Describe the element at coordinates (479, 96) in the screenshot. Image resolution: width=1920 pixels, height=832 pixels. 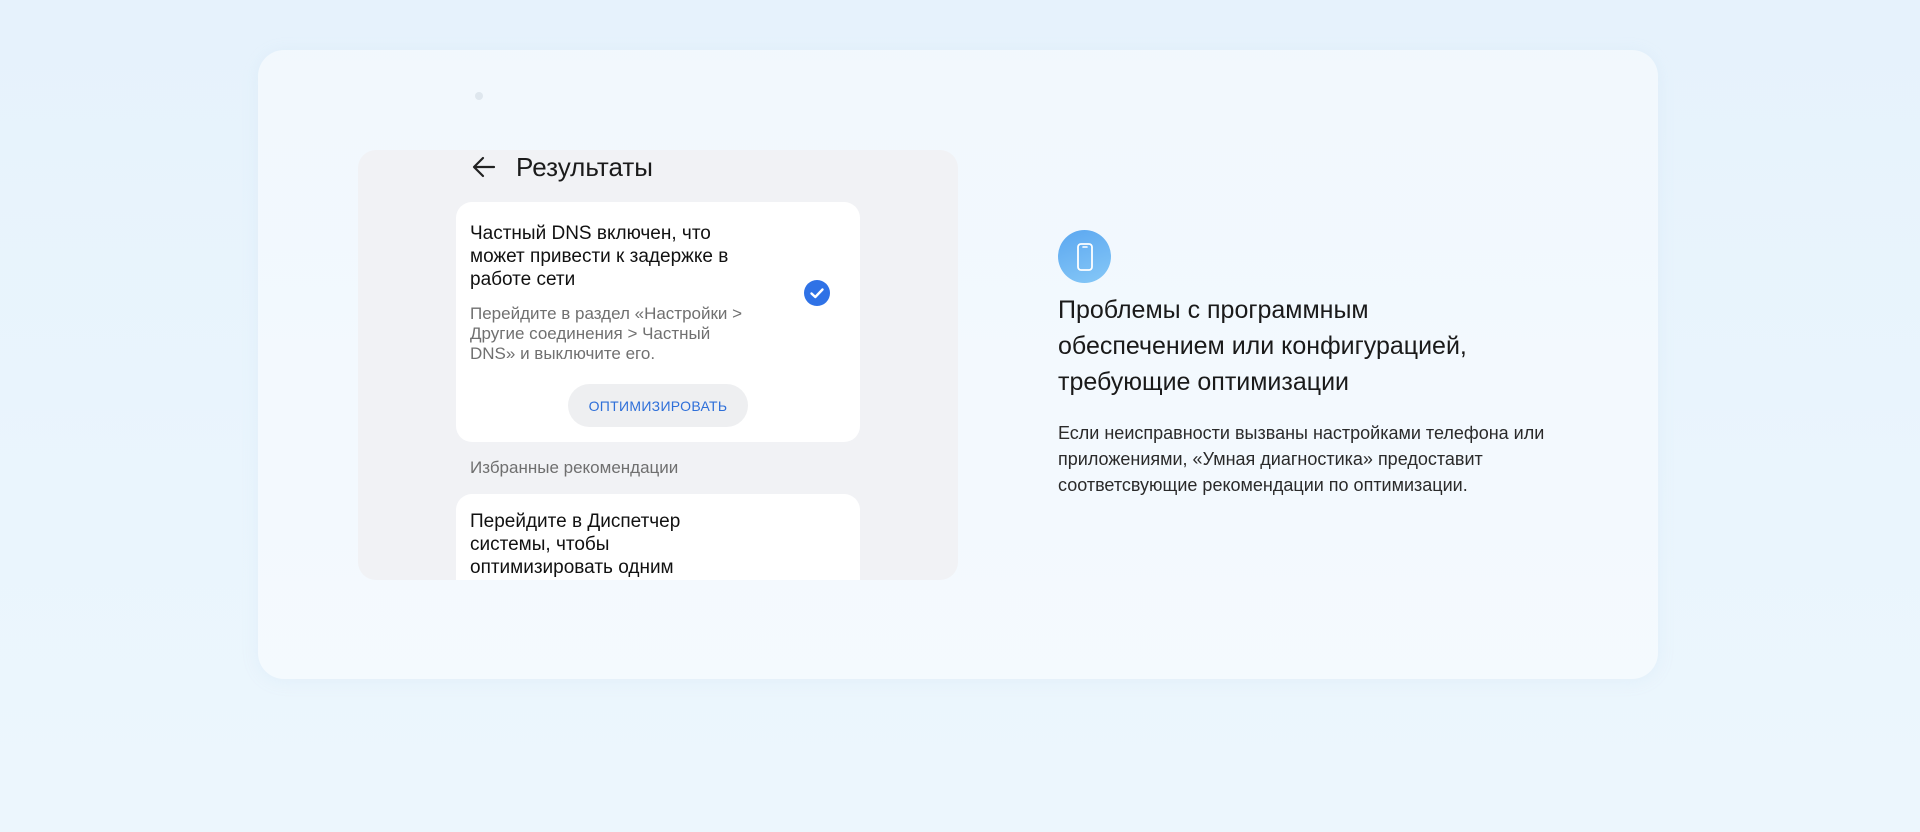
I see `decorative-dot` at that location.